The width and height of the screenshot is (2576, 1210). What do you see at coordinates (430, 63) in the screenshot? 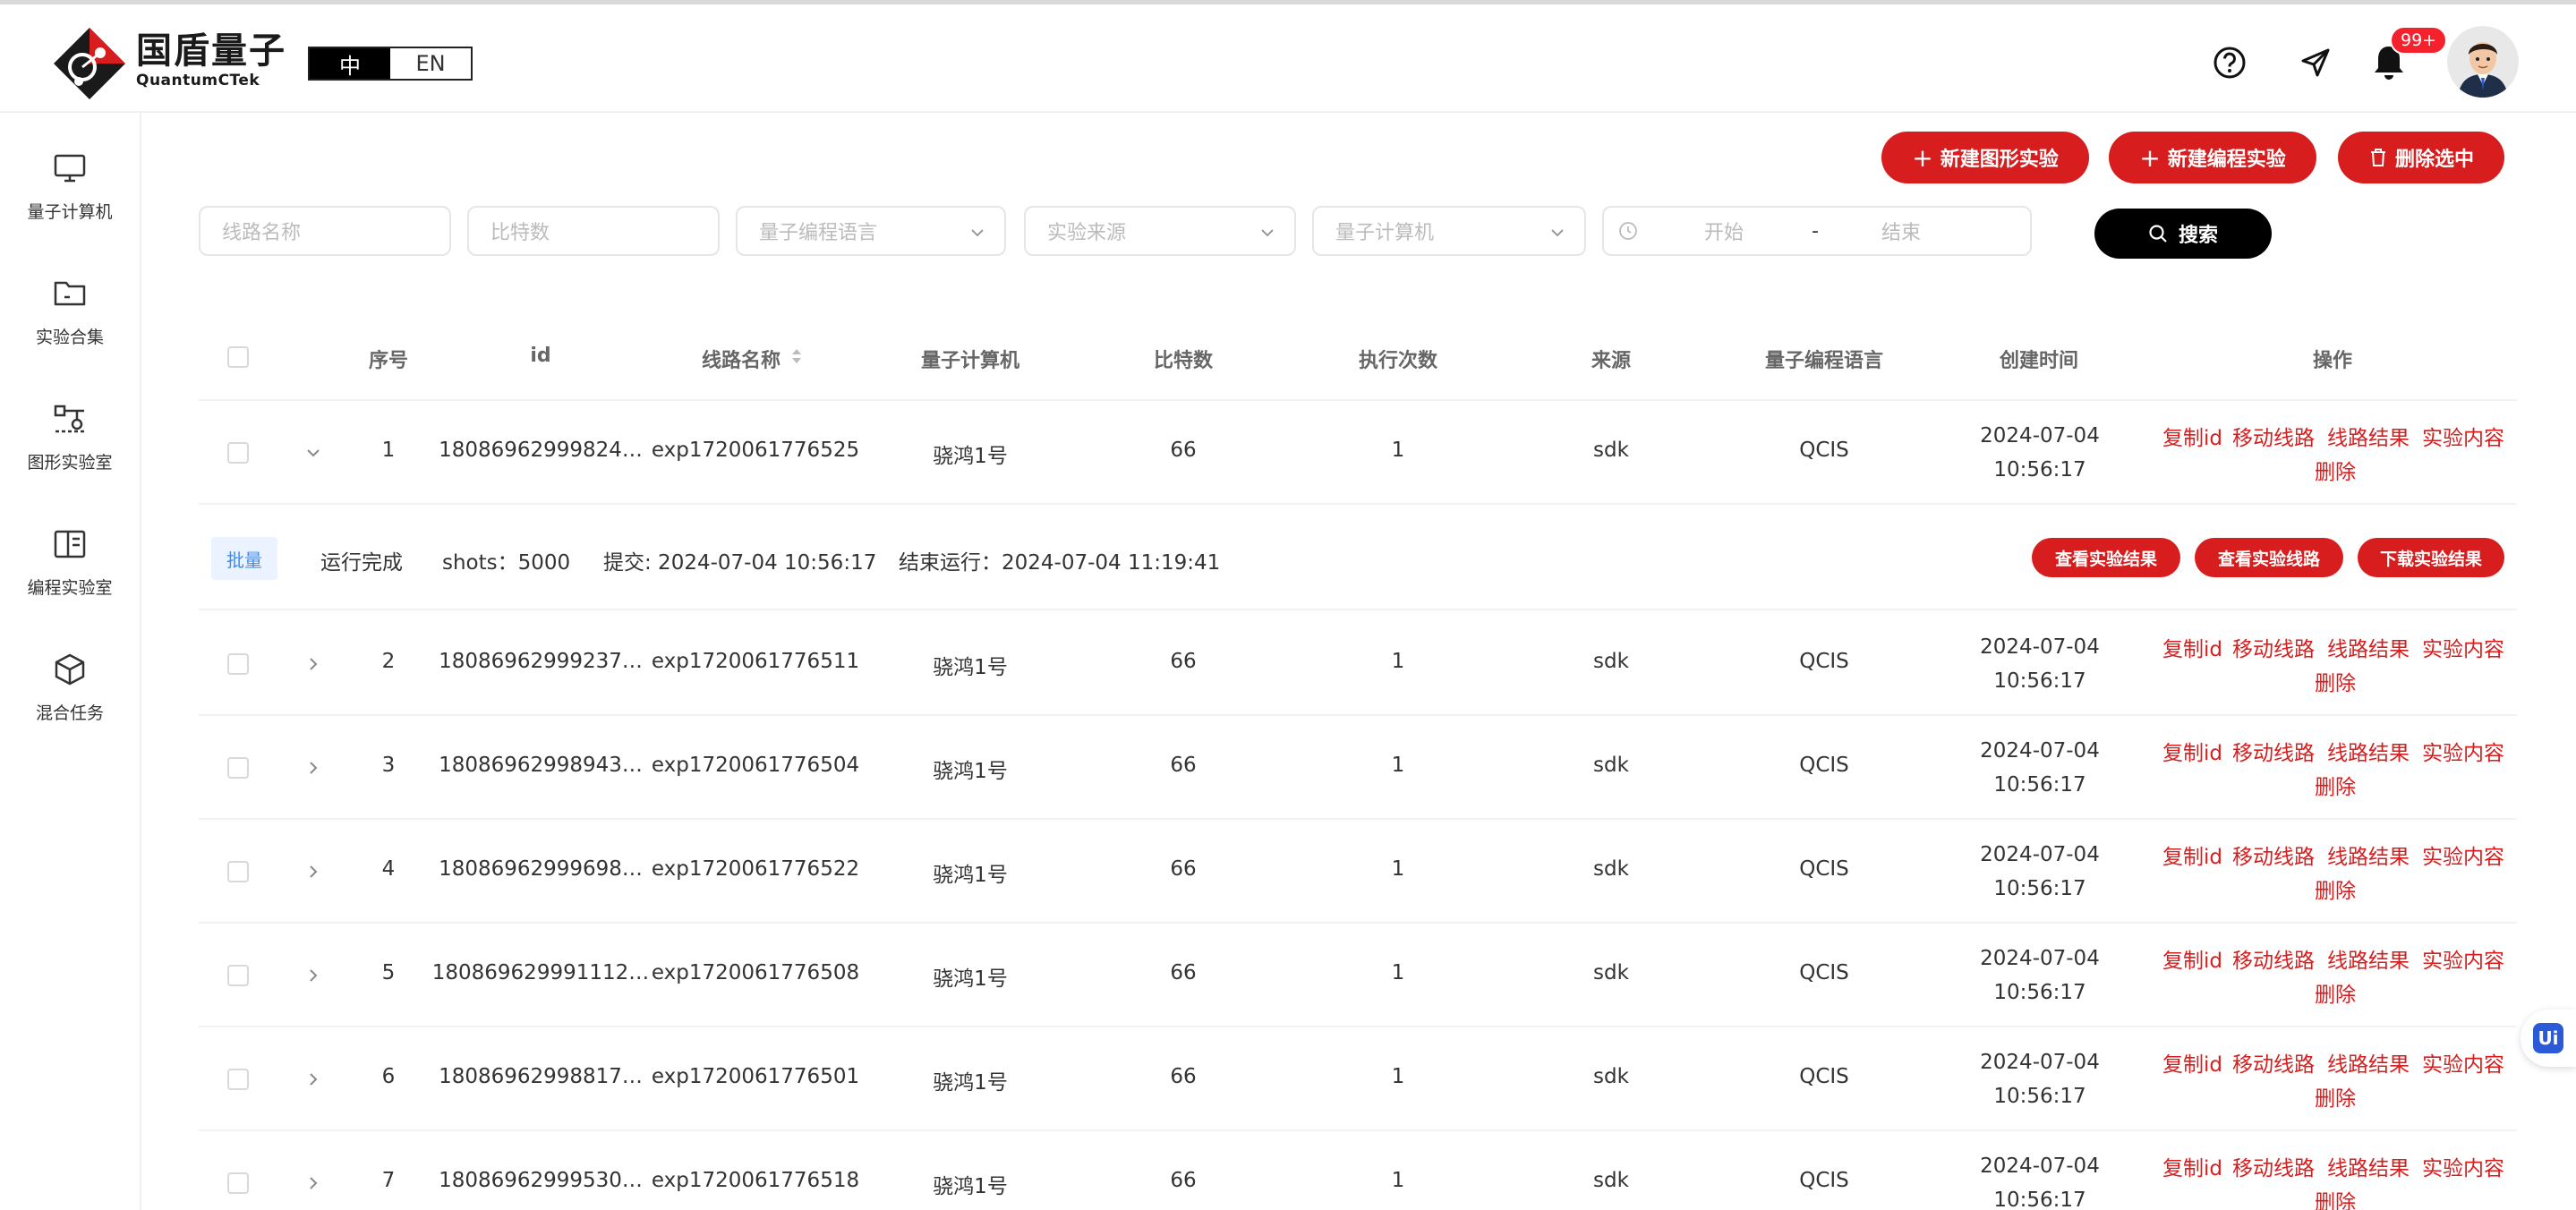
I see `lang-en-button: EN` at bounding box center [430, 63].